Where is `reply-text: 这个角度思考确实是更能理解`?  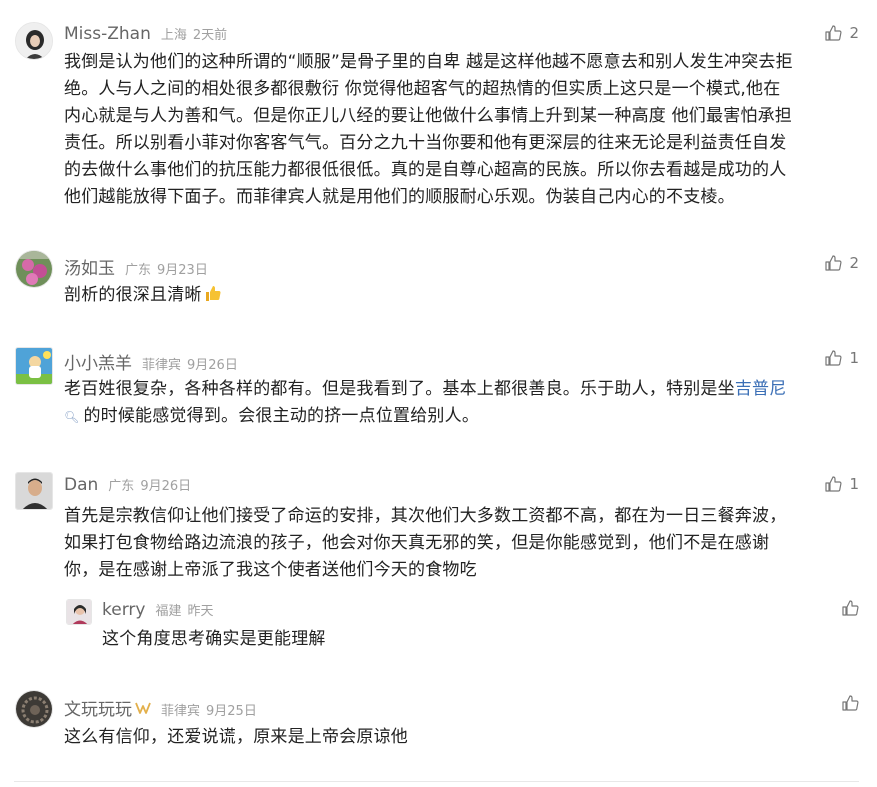
reply-text: 这个角度思考确实是更能理解 is located at coordinates (472, 639).